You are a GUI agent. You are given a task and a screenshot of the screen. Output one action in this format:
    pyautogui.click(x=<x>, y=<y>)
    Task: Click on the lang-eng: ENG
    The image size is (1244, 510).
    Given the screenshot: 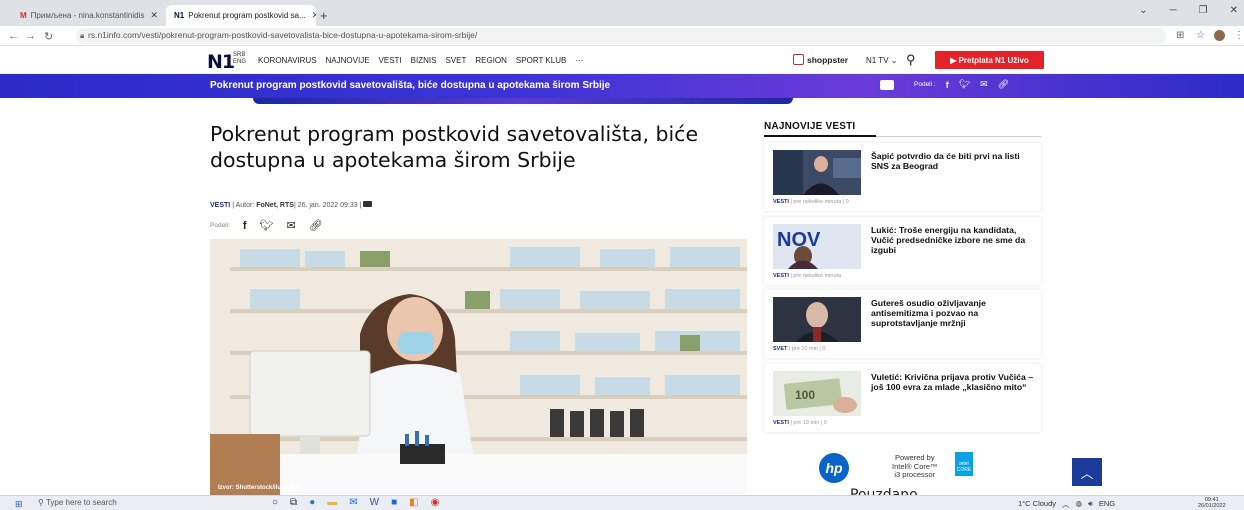 What is the action you would take?
    pyautogui.click(x=239, y=62)
    